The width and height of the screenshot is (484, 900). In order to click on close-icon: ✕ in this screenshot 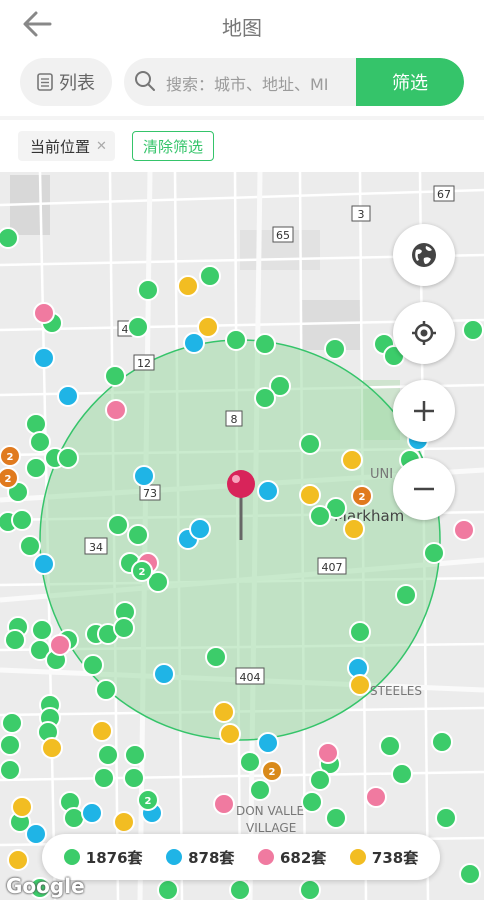, I will do `click(101, 146)`.